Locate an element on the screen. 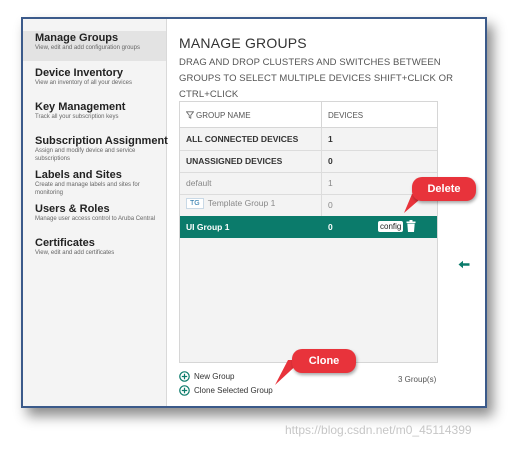 The image size is (528, 450). template-group-badge: TG is located at coordinates (195, 203).